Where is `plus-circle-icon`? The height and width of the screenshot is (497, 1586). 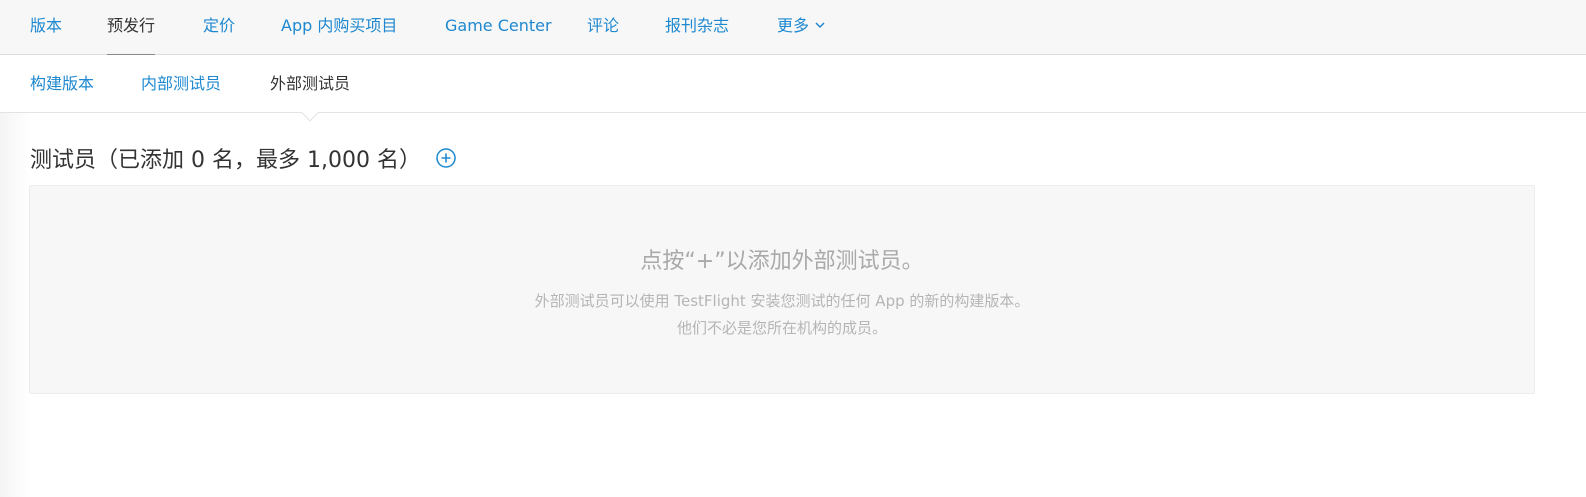 plus-circle-icon is located at coordinates (446, 158).